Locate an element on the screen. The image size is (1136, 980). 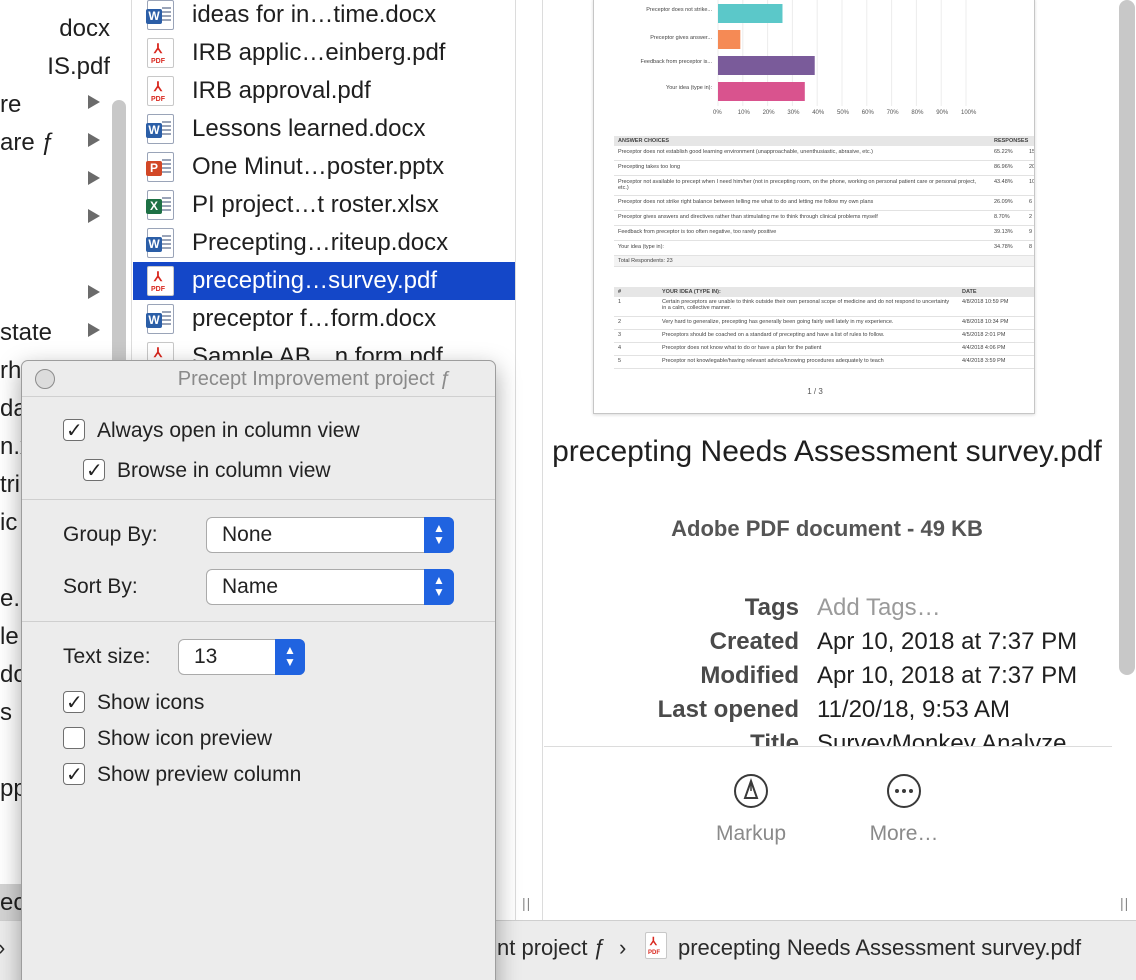
metadata-key: Last opened is located at coordinates (728, 709).